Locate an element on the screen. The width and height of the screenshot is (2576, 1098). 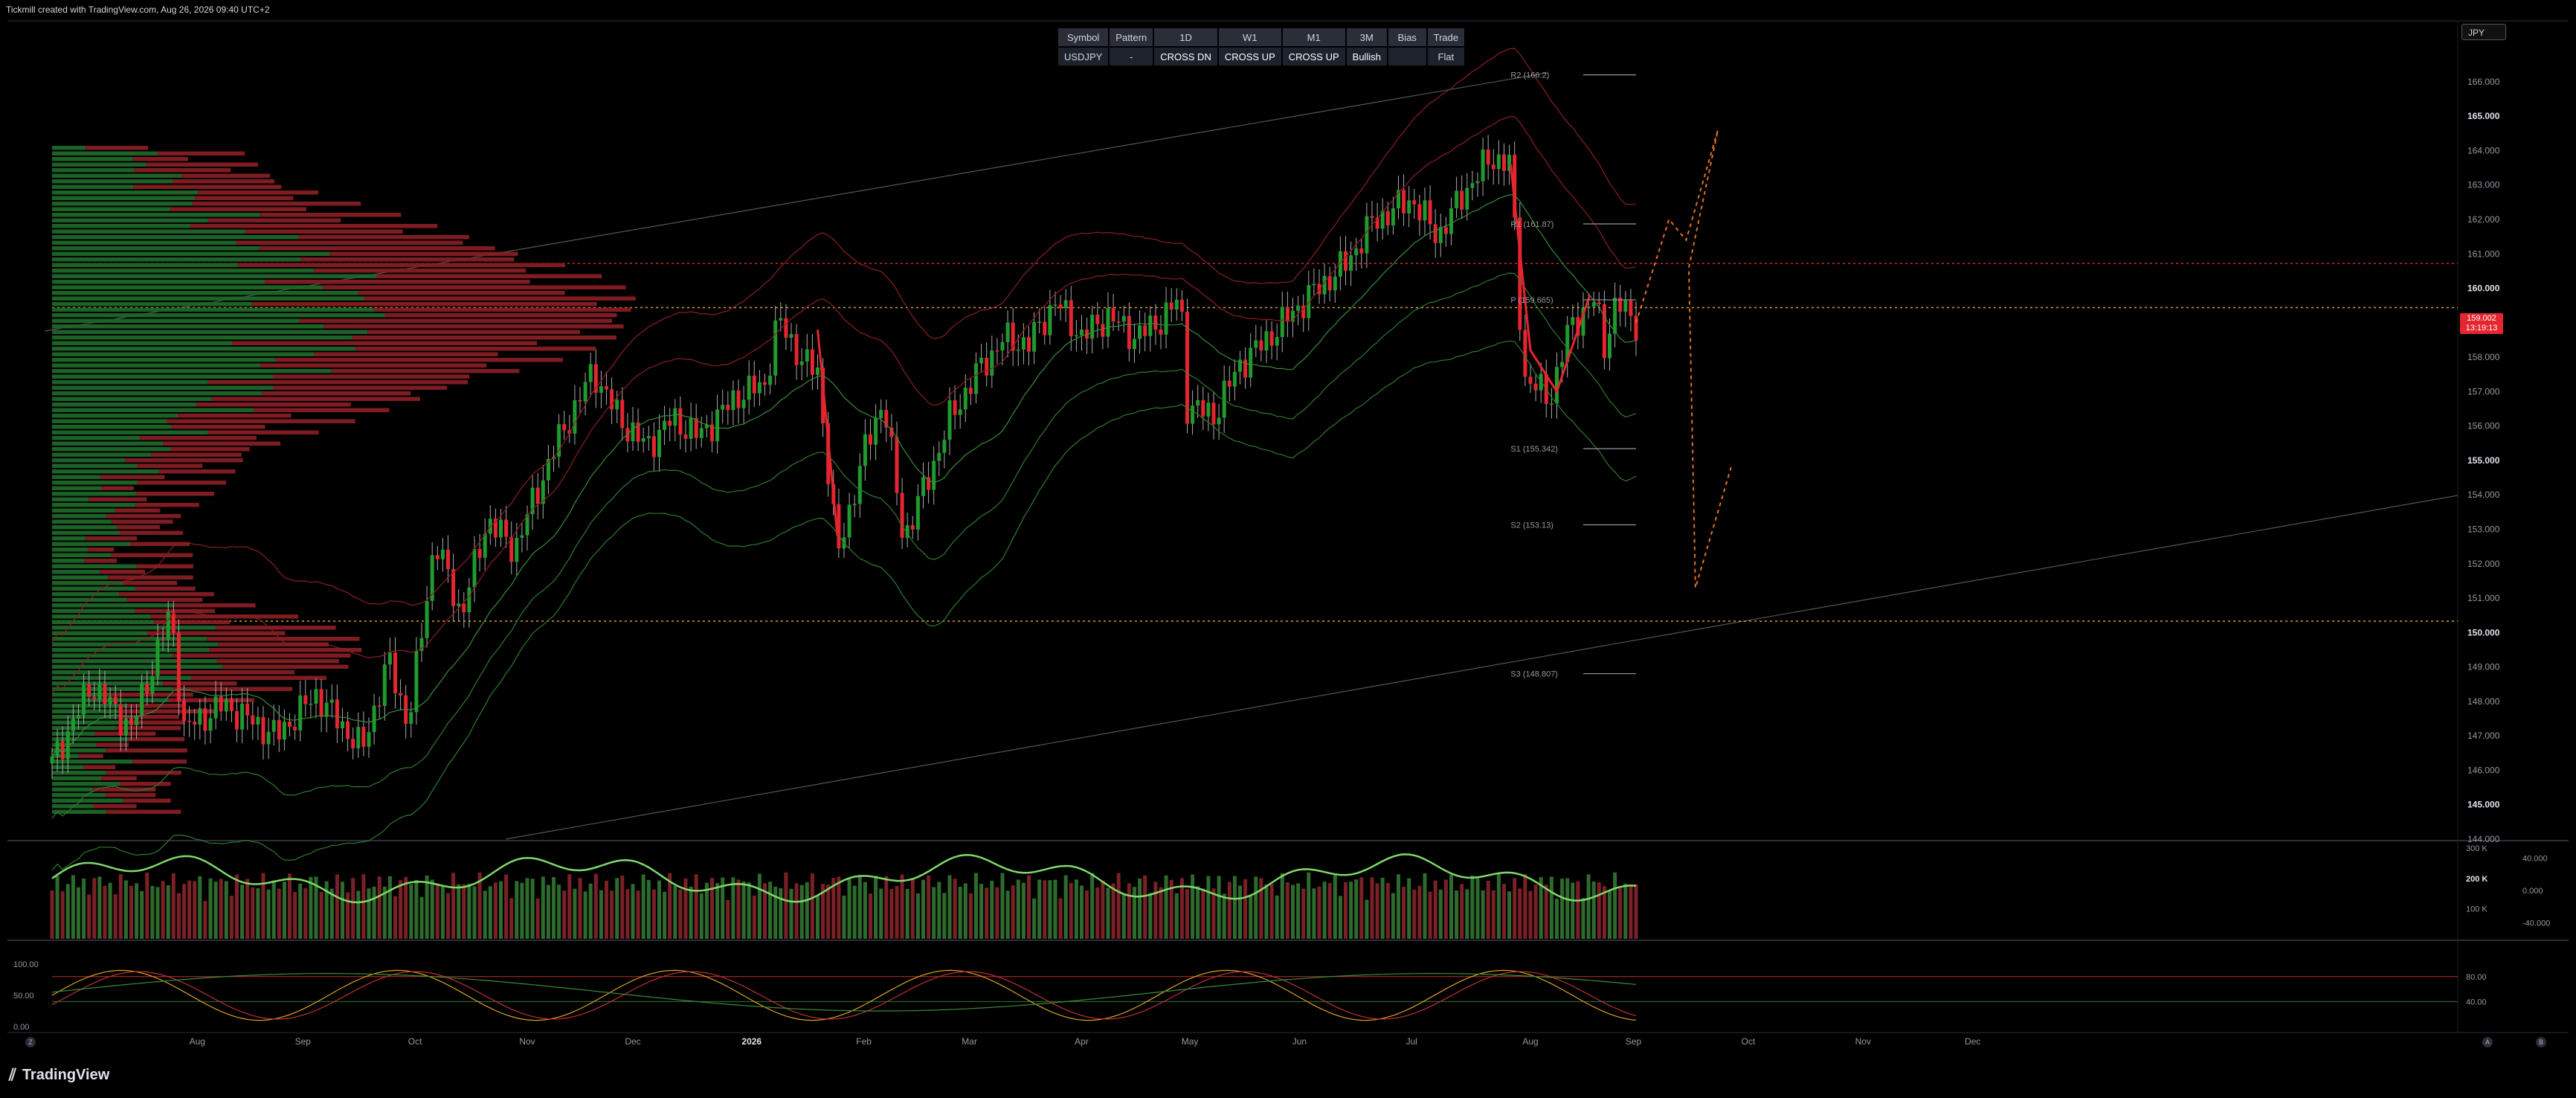
time-label-5: 2026 is located at coordinates (751, 1041).